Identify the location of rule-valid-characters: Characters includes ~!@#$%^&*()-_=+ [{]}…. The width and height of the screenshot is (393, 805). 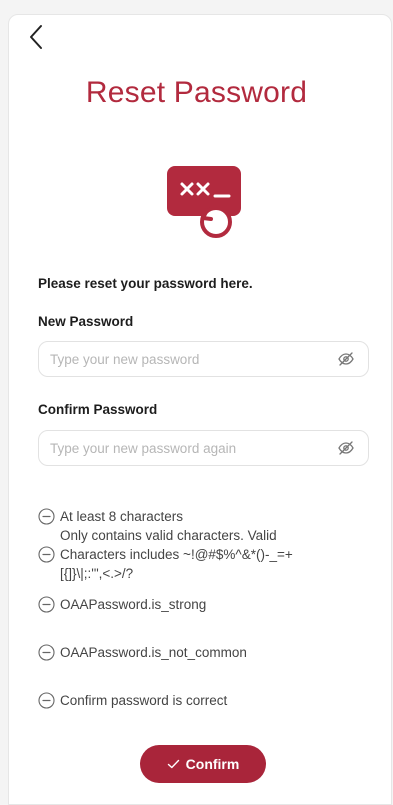
(203, 564).